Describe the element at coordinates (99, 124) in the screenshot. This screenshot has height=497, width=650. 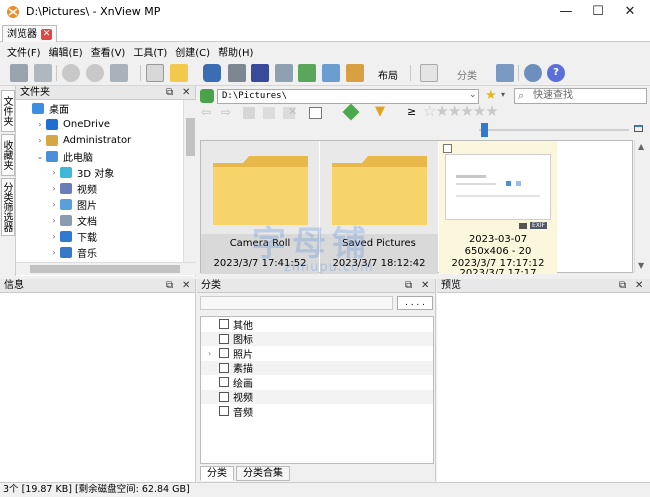
I see `tree-node: › OneDrive` at that location.